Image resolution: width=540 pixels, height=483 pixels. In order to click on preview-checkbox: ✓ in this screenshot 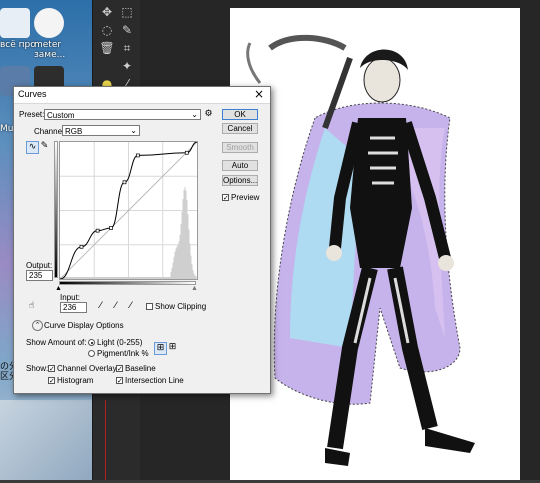, I will do `click(225, 198)`.